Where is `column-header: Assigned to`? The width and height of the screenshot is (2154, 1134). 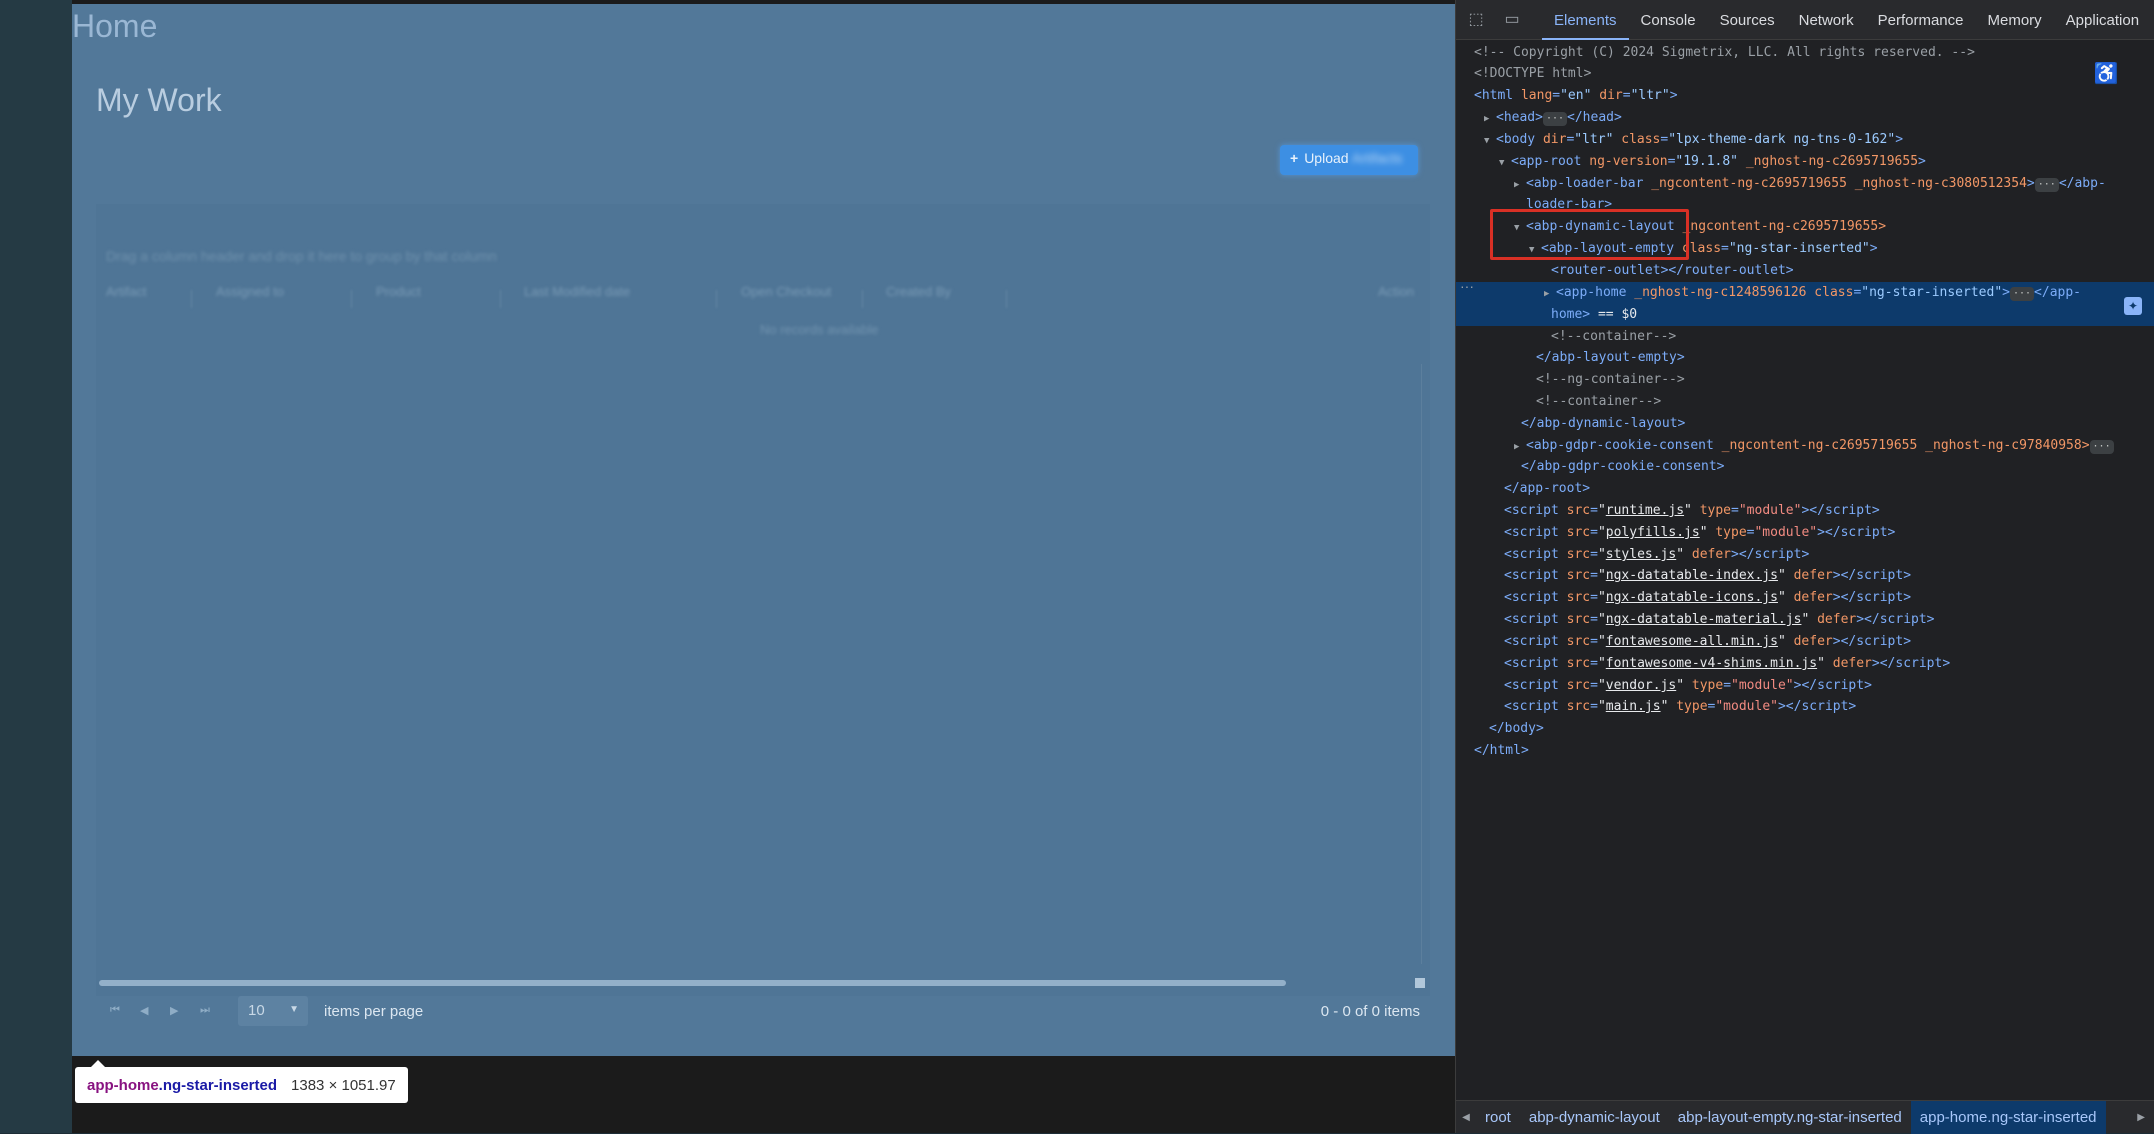 column-header: Assigned to is located at coordinates (250, 291).